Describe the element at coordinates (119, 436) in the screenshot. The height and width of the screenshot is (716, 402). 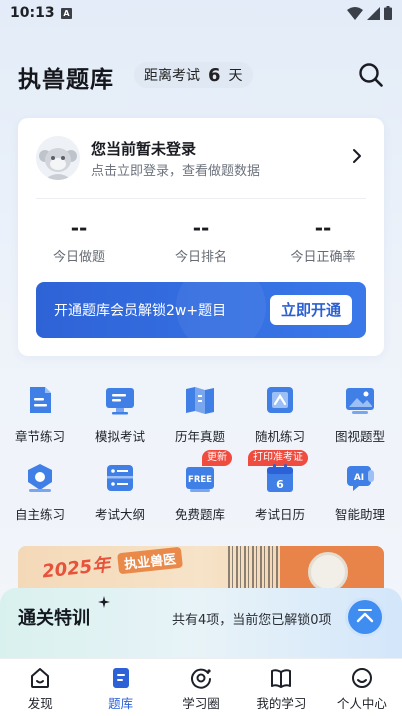
I see `grid-item-label: 模拟考试` at that location.